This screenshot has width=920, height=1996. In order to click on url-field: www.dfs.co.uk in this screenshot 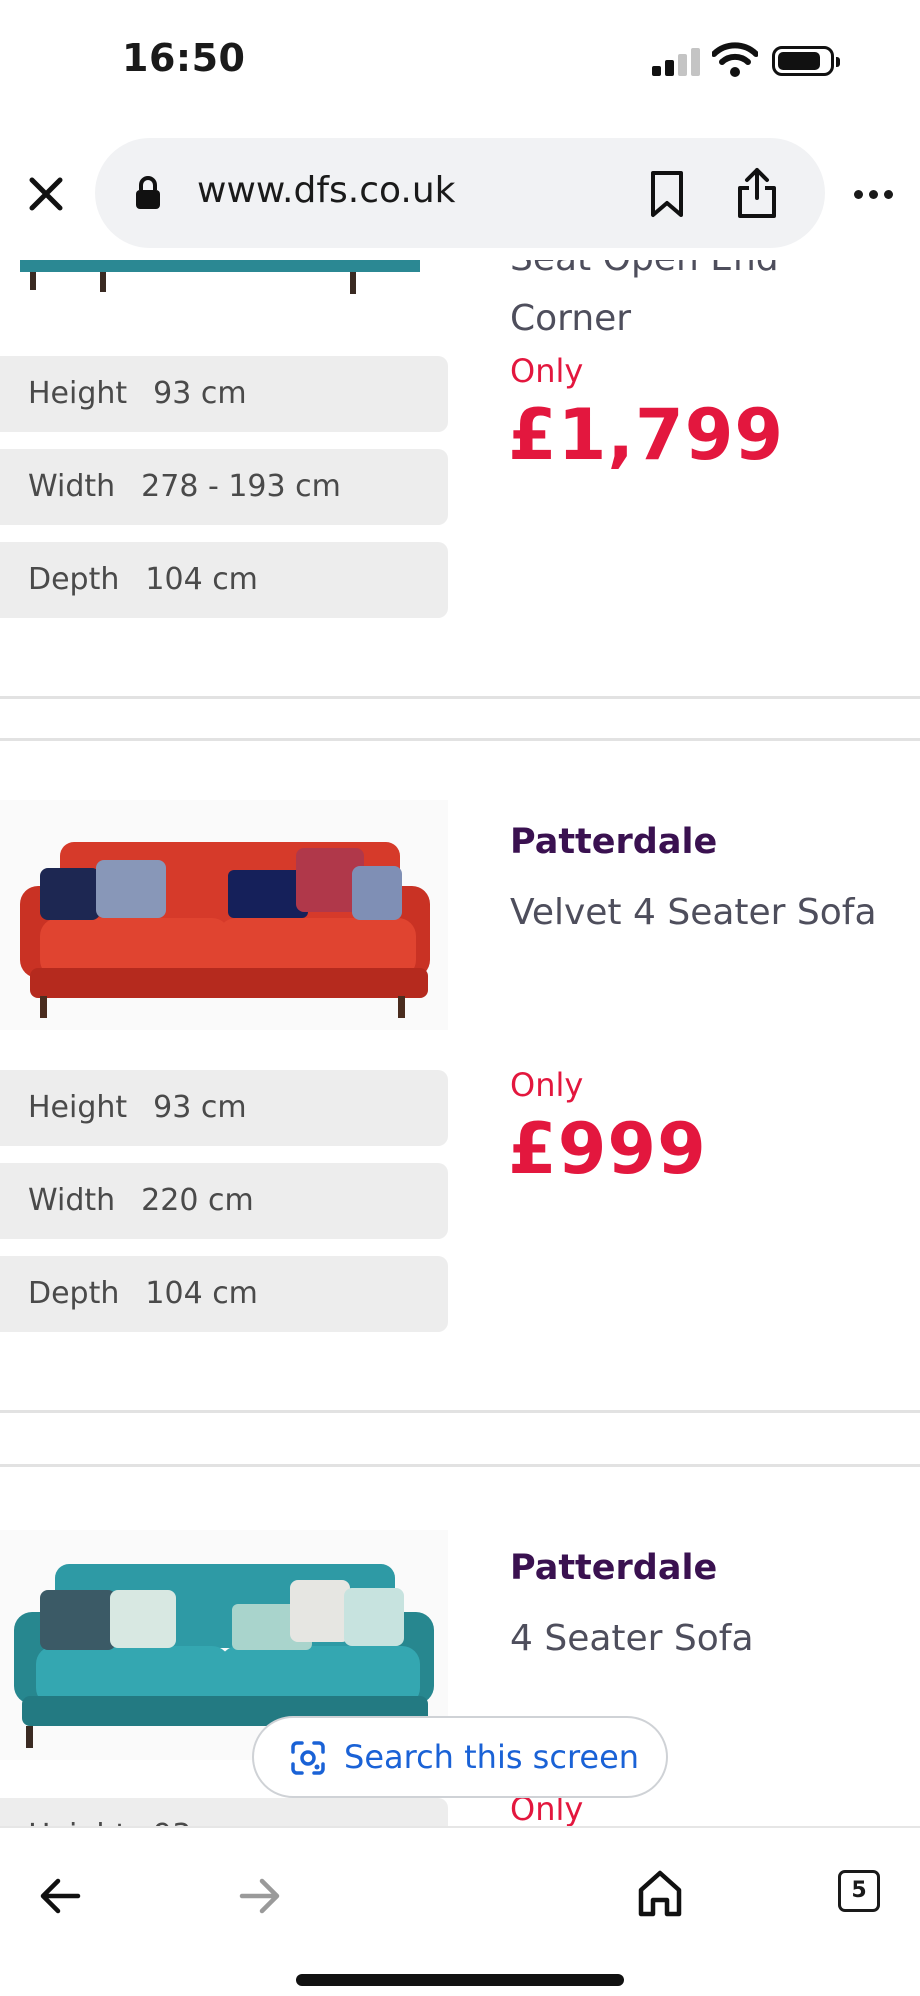, I will do `click(460, 193)`.